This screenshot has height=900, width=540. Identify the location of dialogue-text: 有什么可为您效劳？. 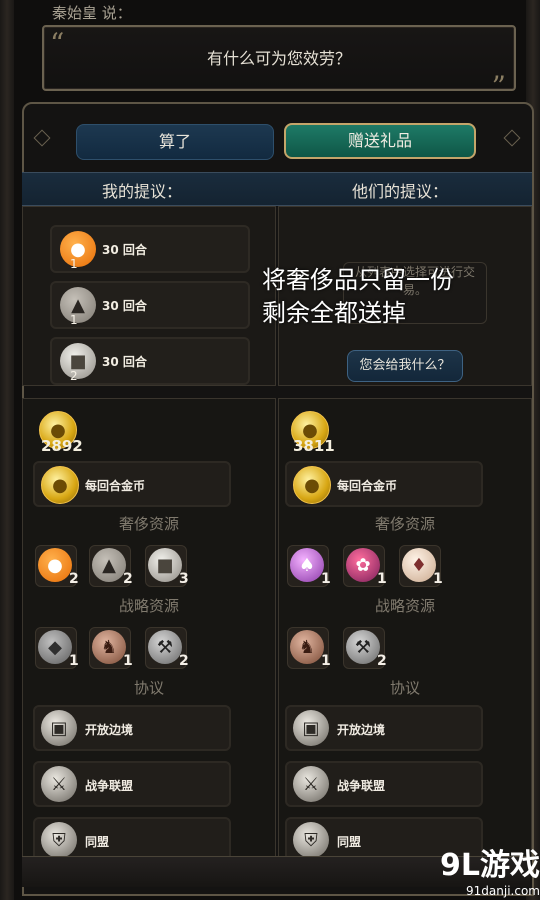
(278, 58).